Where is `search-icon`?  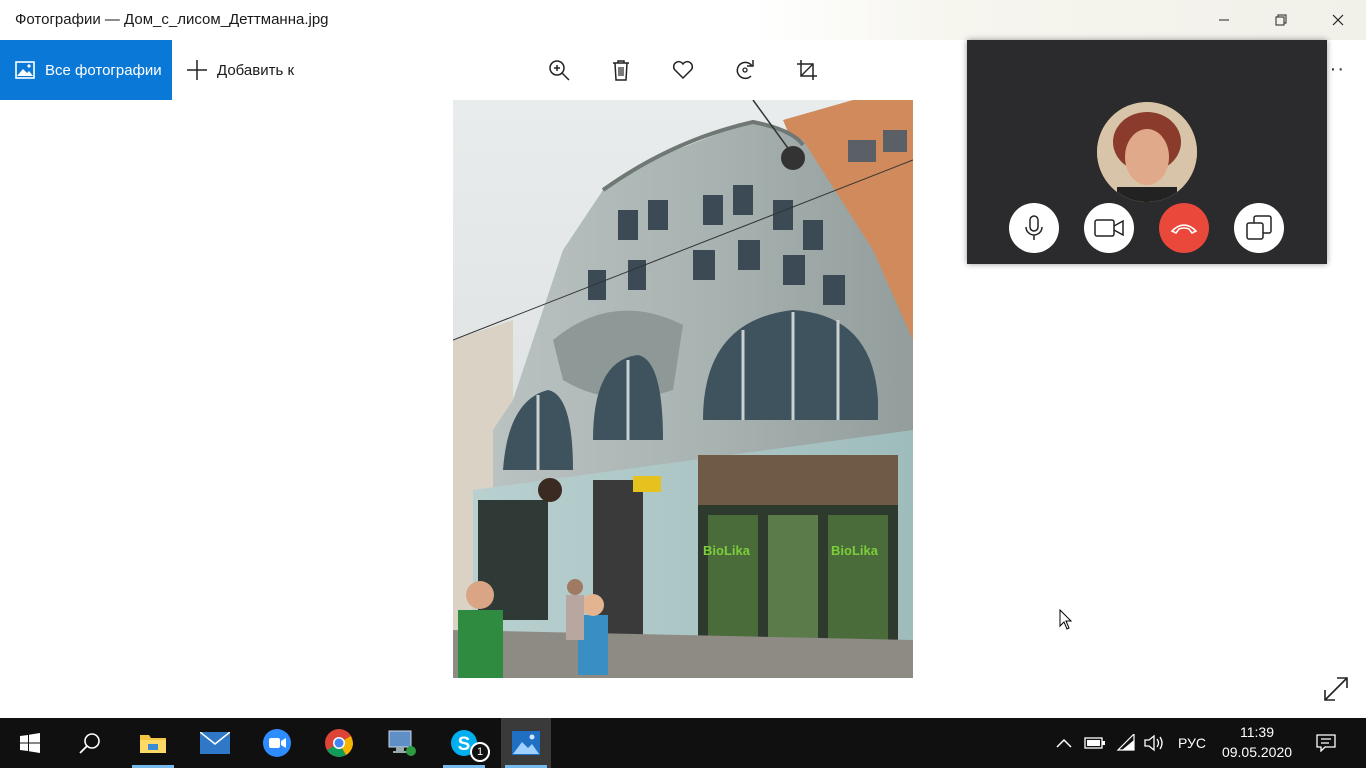
search-icon is located at coordinates (89, 743).